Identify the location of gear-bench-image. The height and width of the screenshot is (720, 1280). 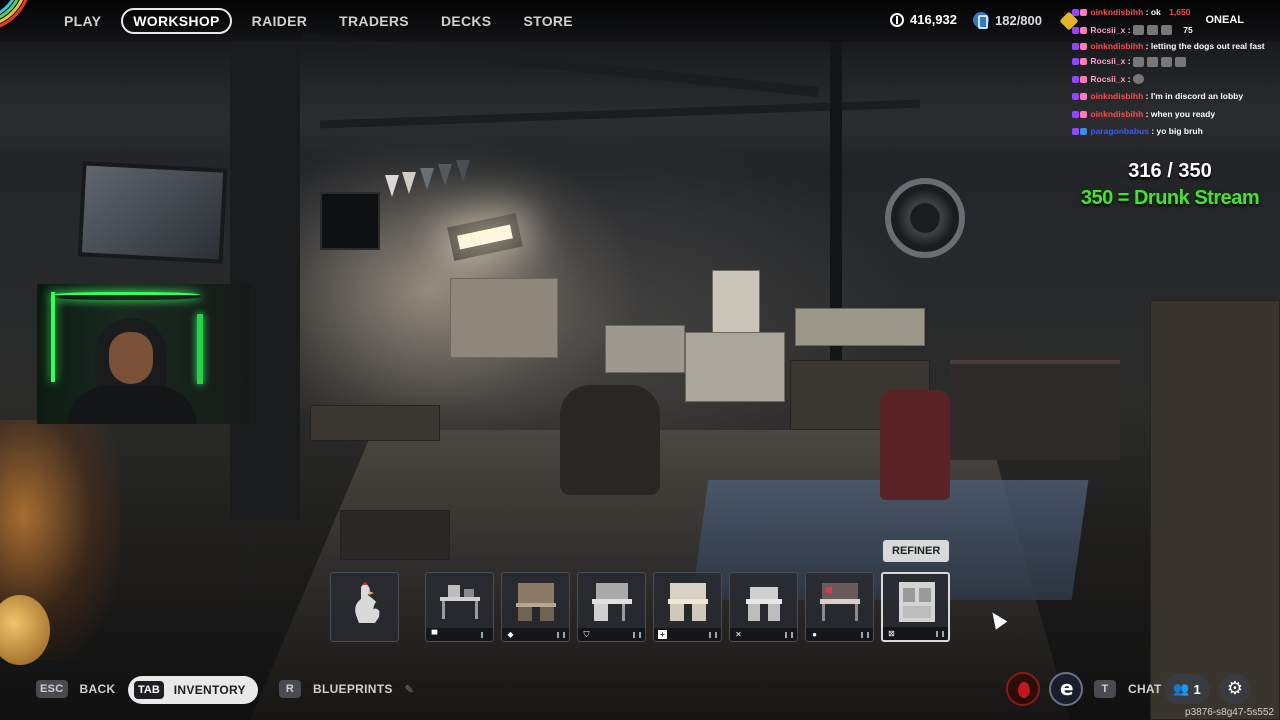
(612, 602).